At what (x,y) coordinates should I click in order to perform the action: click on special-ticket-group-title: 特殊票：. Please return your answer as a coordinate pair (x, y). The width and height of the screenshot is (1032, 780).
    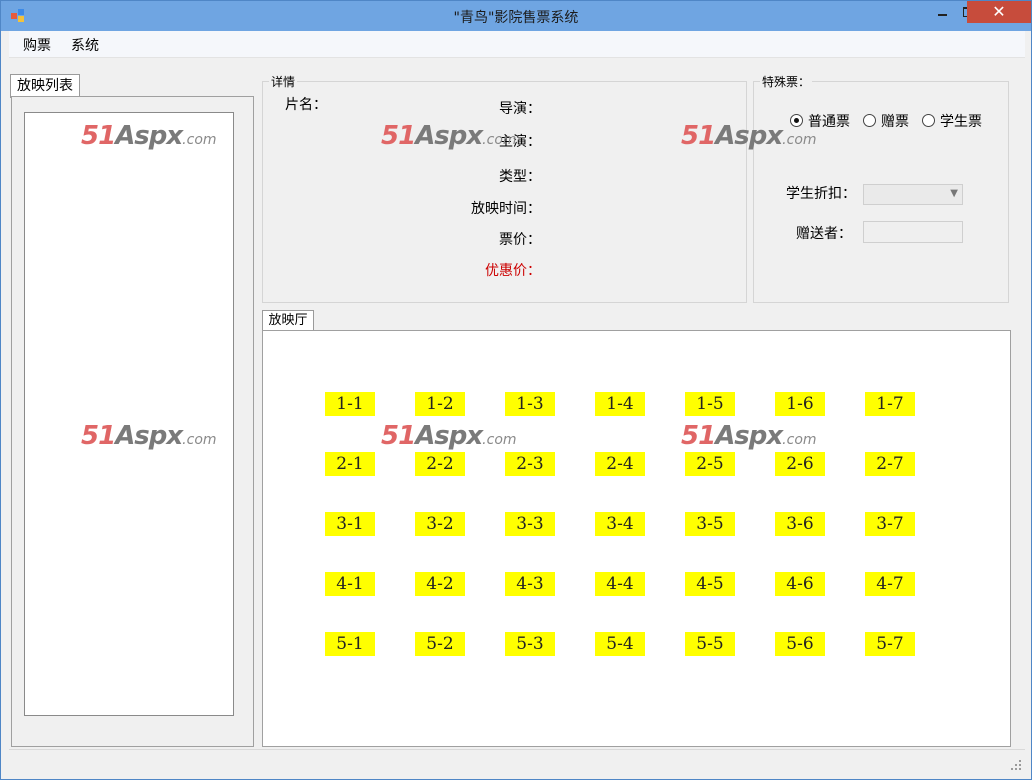
    Looking at the image, I should click on (786, 81).